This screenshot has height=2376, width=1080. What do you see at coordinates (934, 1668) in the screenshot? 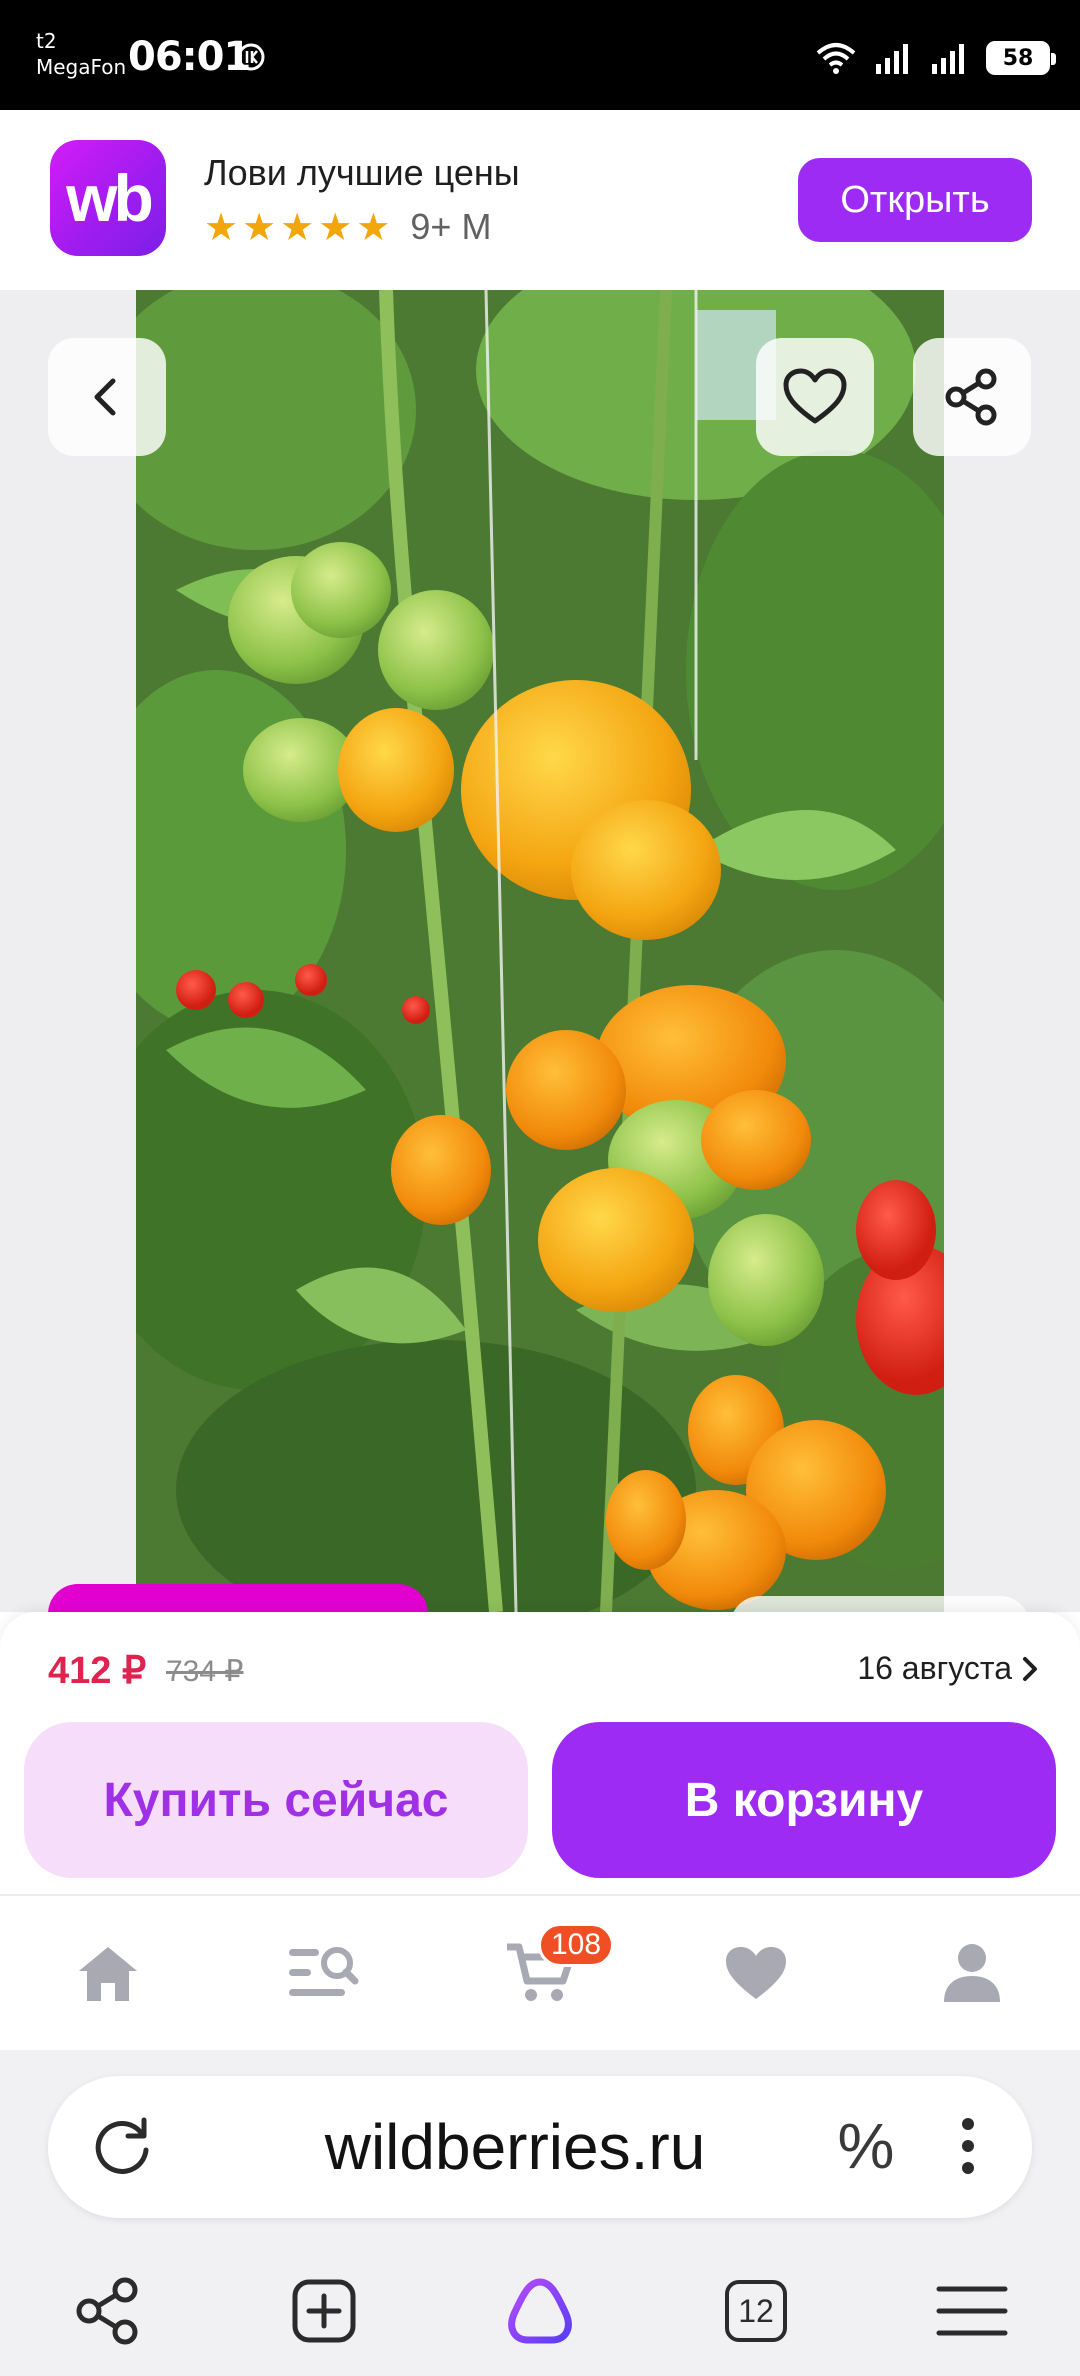
I see `delivery-date: 16 августа` at bounding box center [934, 1668].